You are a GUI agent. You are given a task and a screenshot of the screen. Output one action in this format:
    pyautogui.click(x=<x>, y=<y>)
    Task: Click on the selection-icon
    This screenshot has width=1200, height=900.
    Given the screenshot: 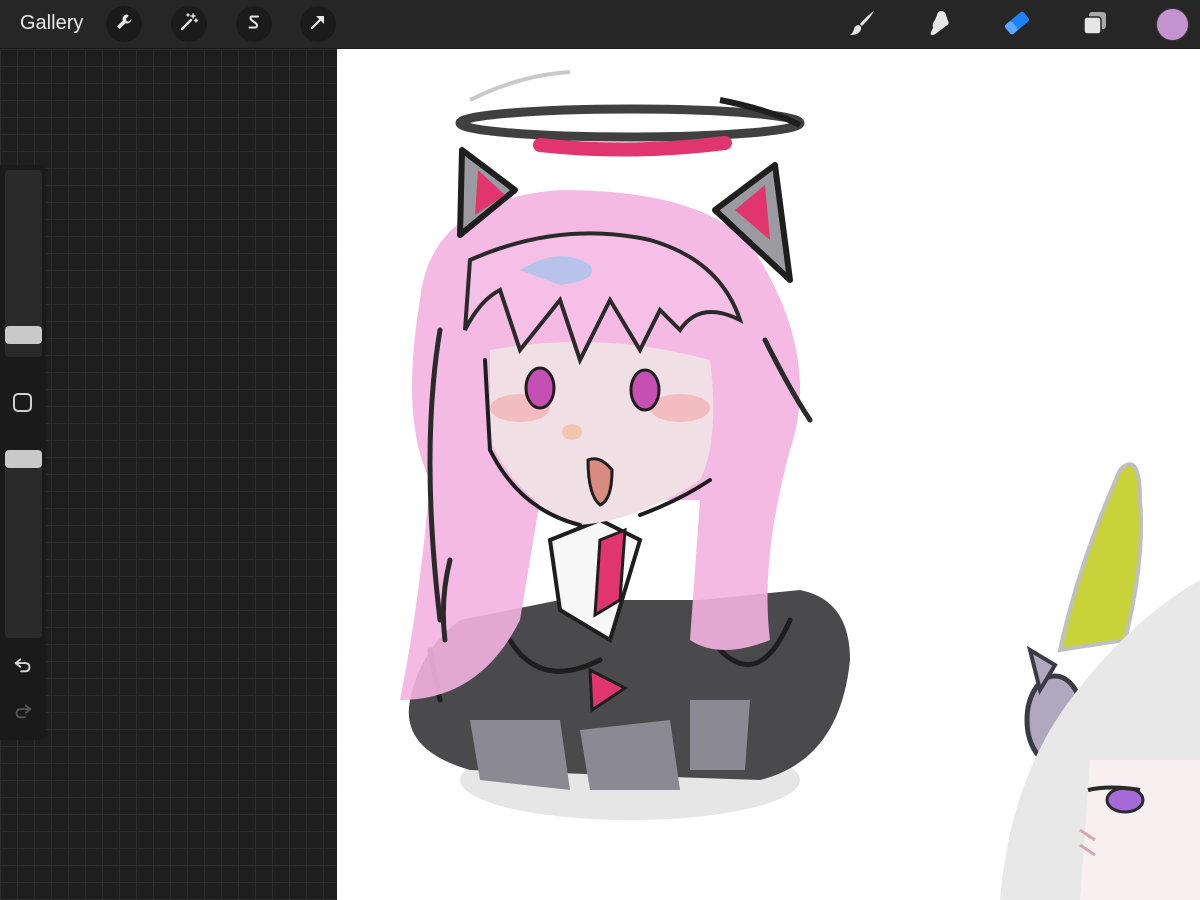 What is the action you would take?
    pyautogui.click(x=254, y=24)
    